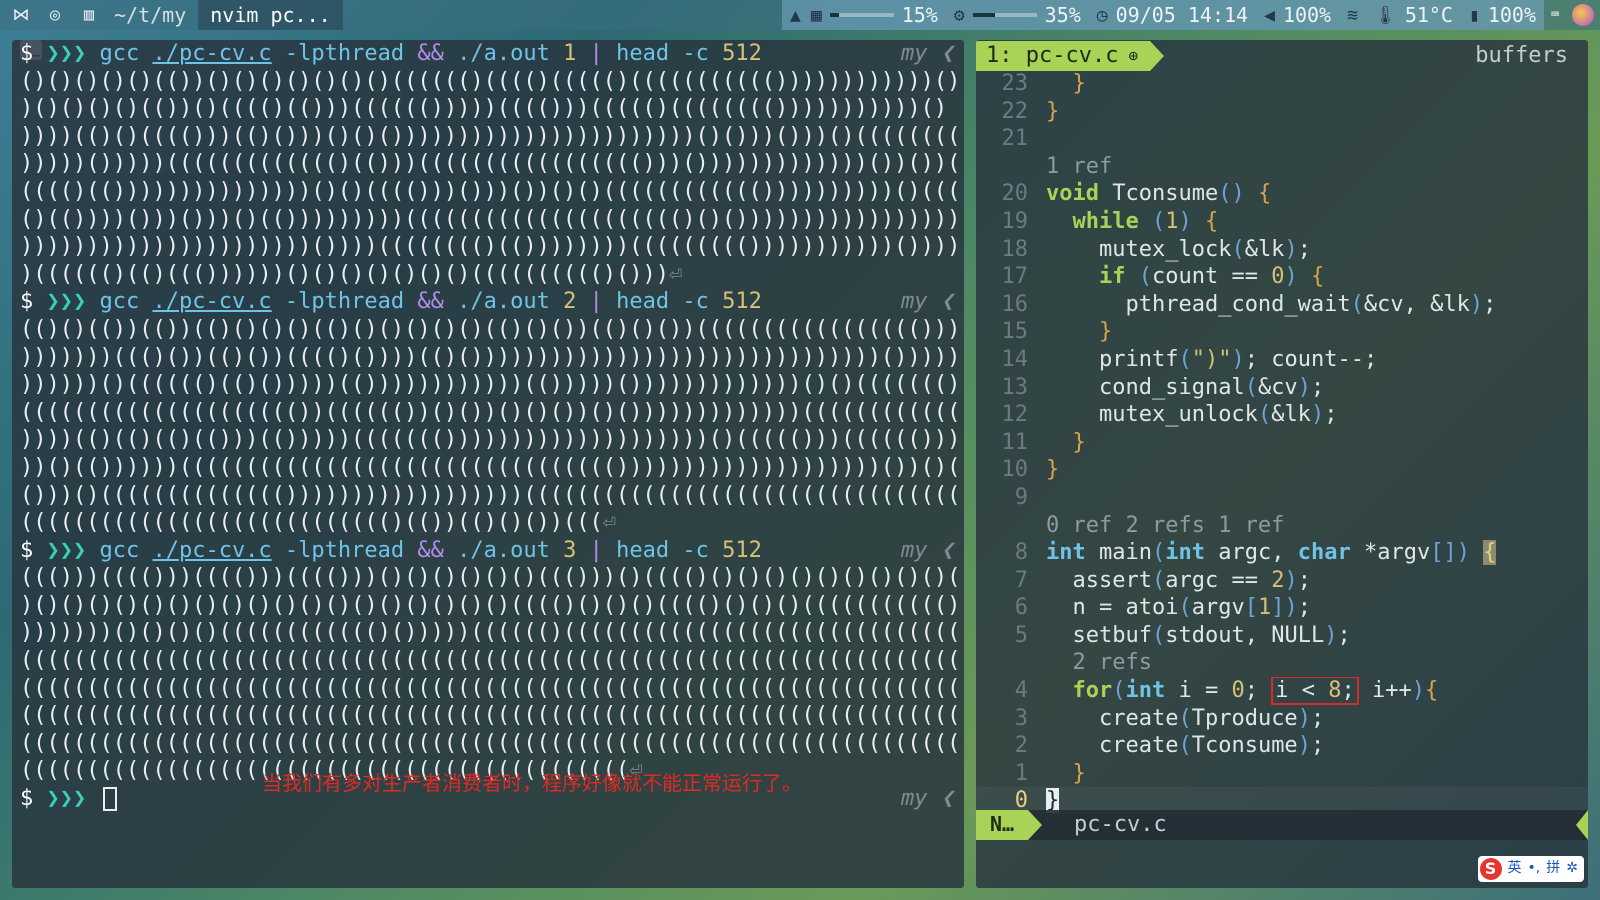 This screenshot has width=1600, height=900. I want to click on cwd-tab: ~/t/my, so click(150, 15).